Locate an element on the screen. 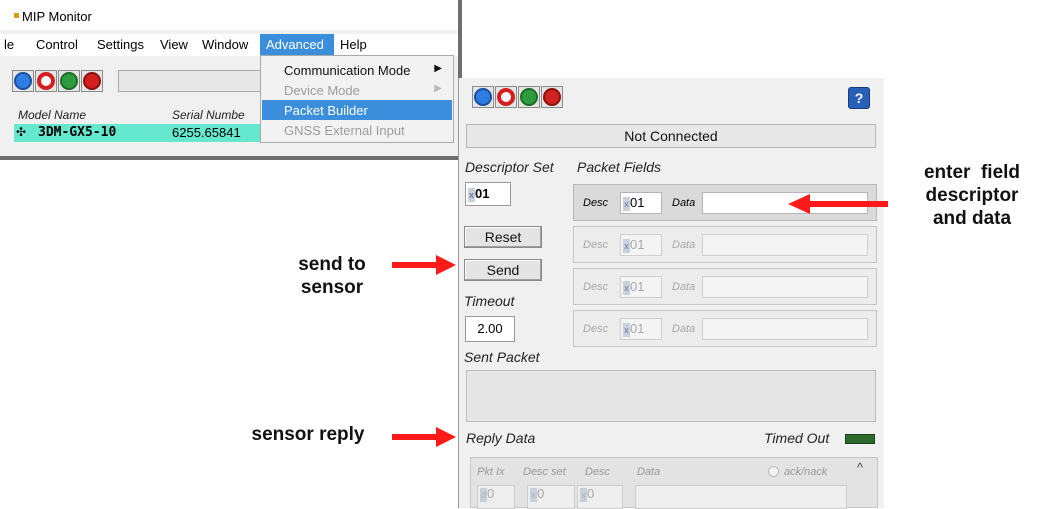 This screenshot has height=509, width=1044. reply-pkt-ix-header: Pkt Ix is located at coordinates (491, 472).